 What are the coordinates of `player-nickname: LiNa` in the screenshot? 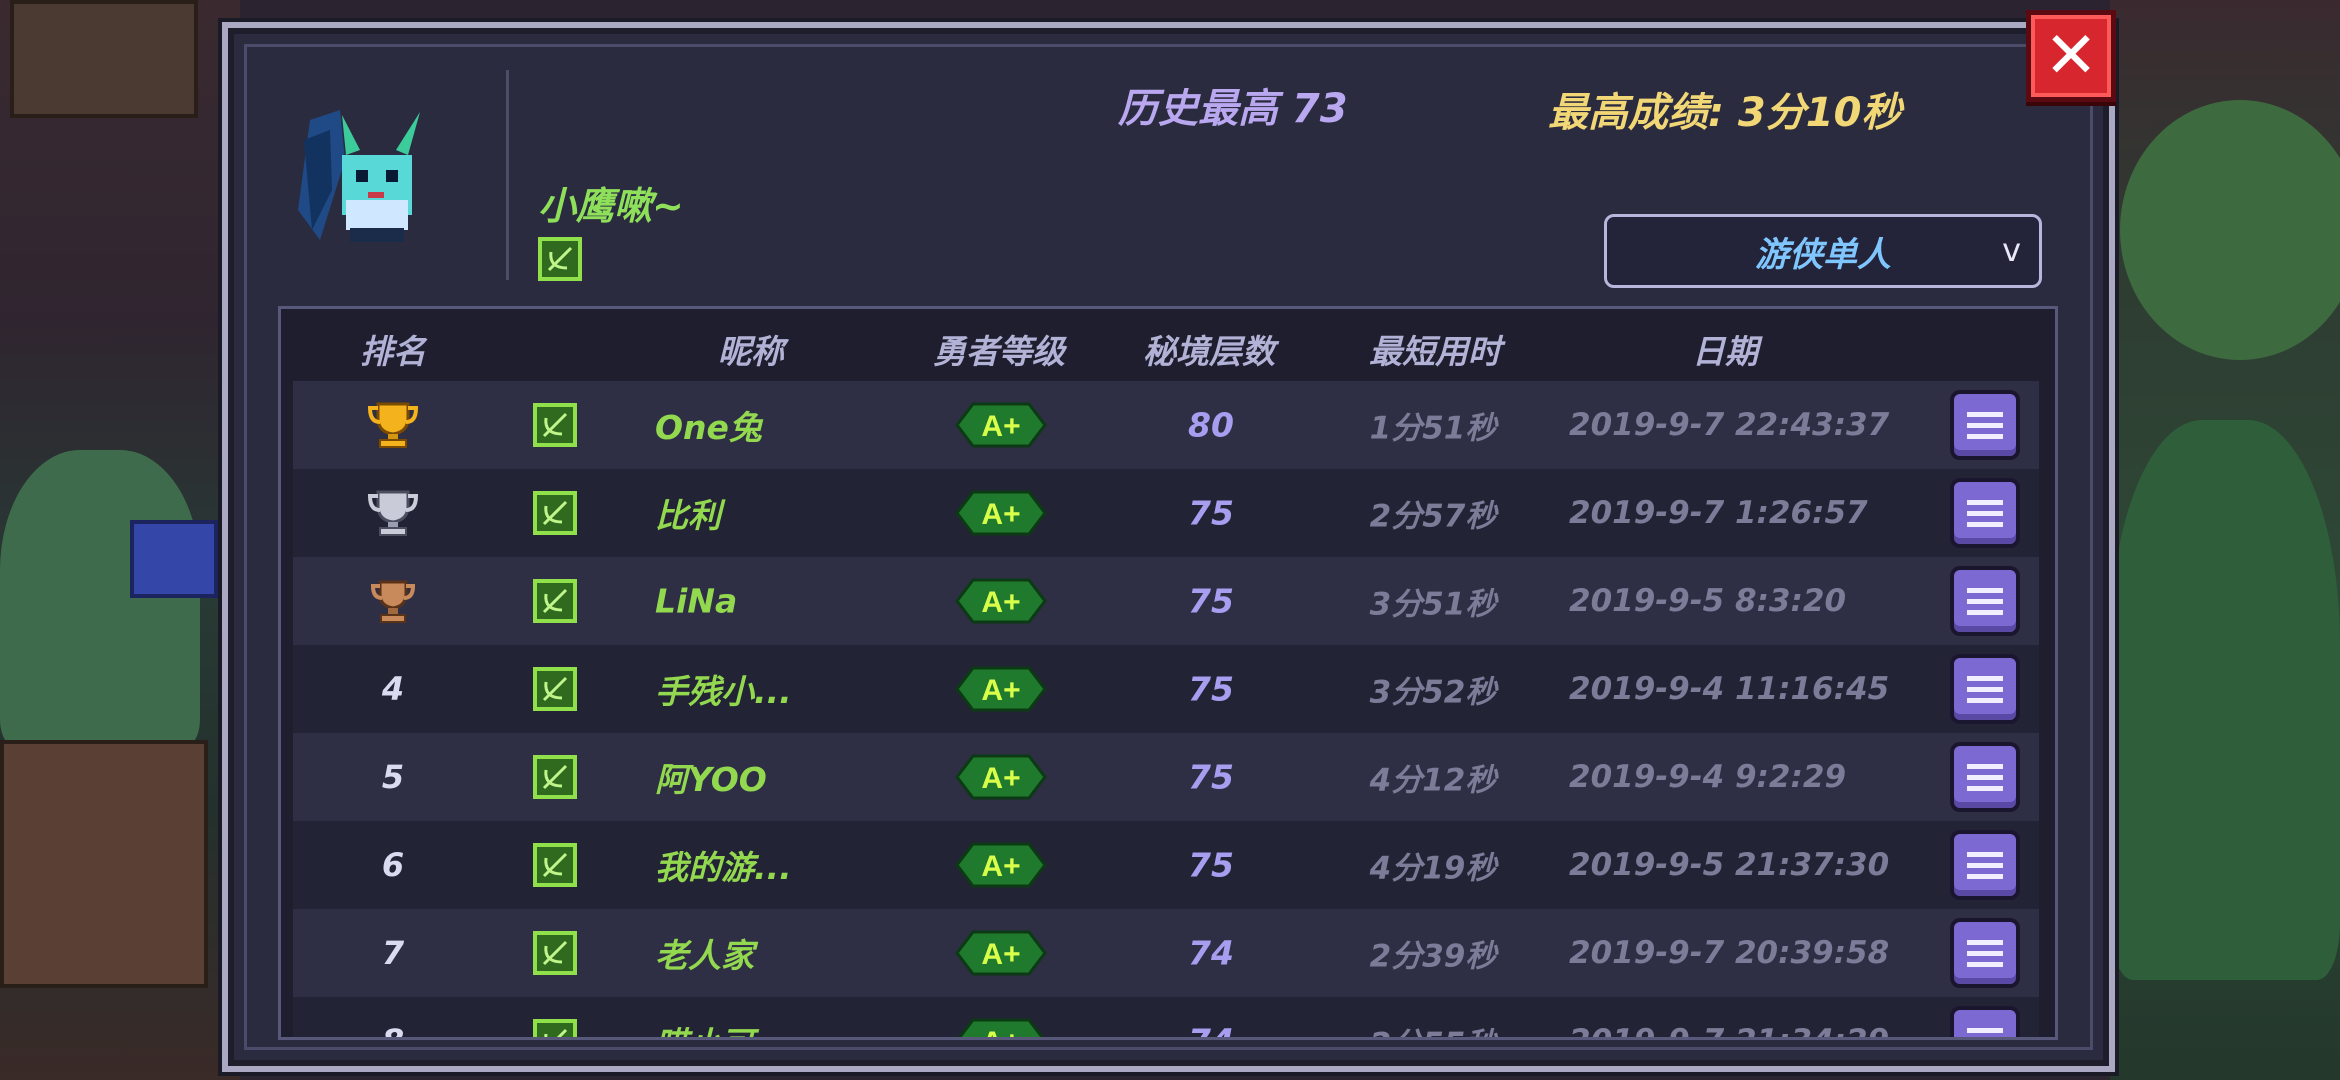 It's located at (696, 601).